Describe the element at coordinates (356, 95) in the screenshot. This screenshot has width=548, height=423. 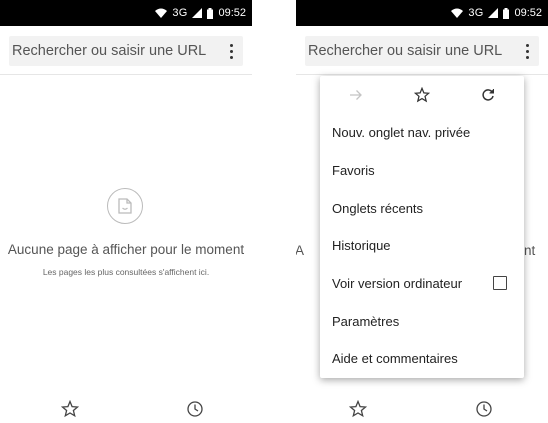
I see `forward-arrow-icon` at that location.